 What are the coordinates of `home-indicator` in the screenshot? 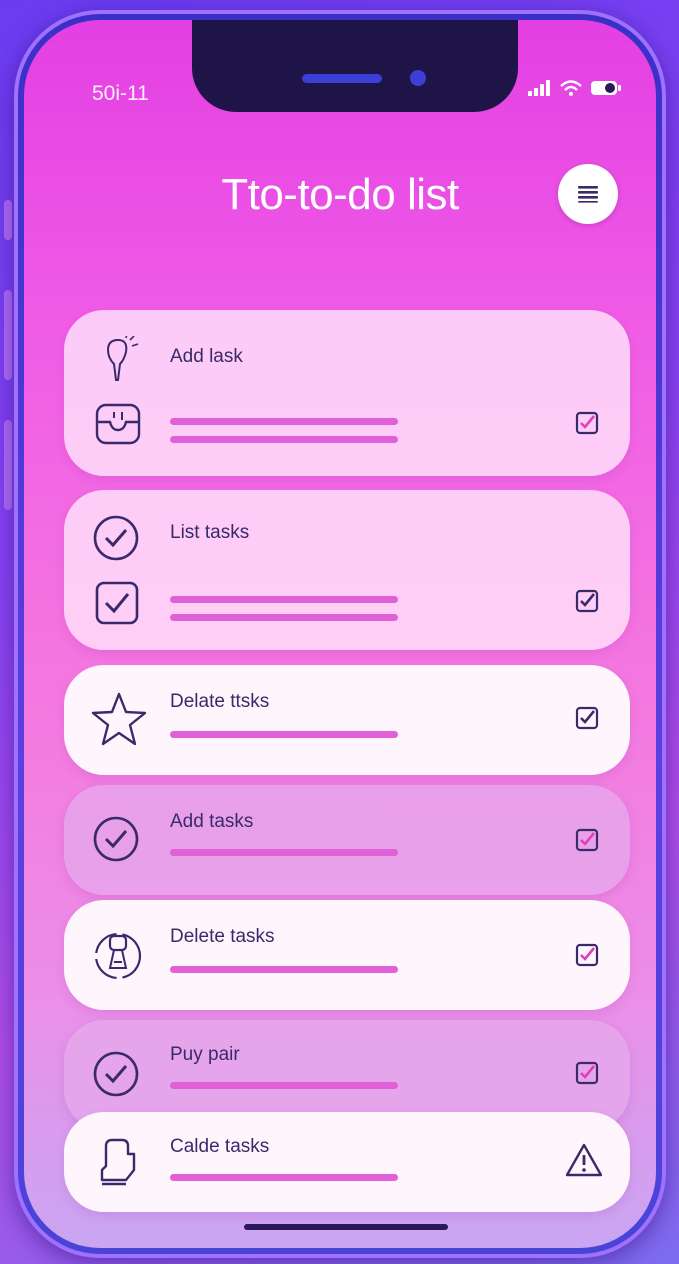 It's located at (346, 1227).